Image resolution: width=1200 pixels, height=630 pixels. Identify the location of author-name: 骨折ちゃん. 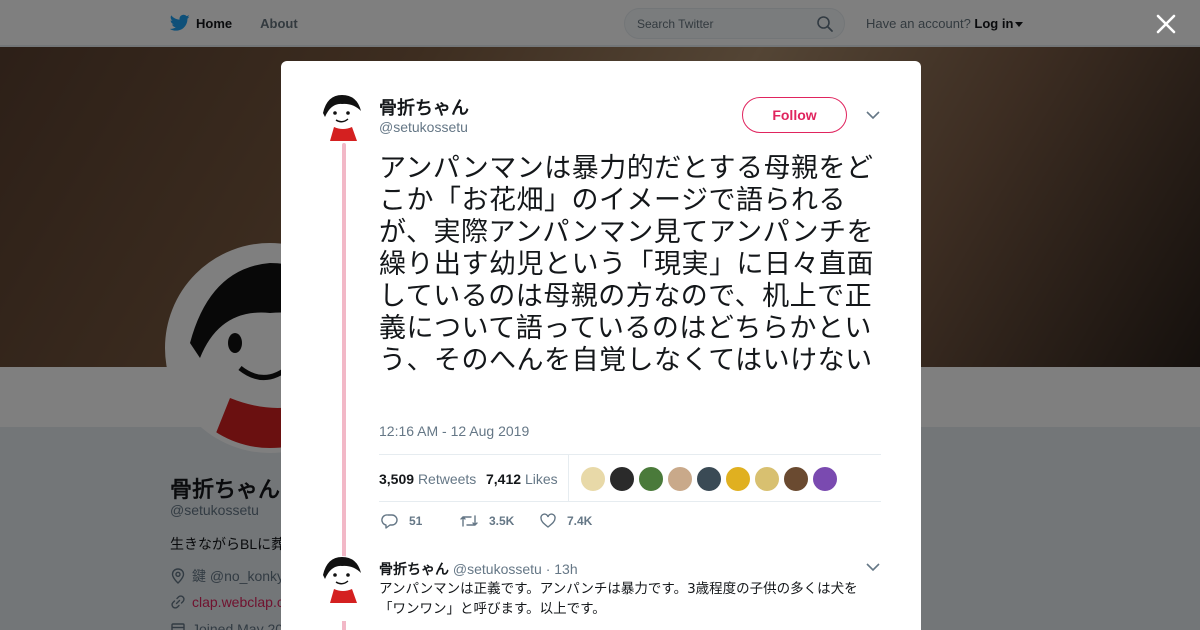
(424, 107).